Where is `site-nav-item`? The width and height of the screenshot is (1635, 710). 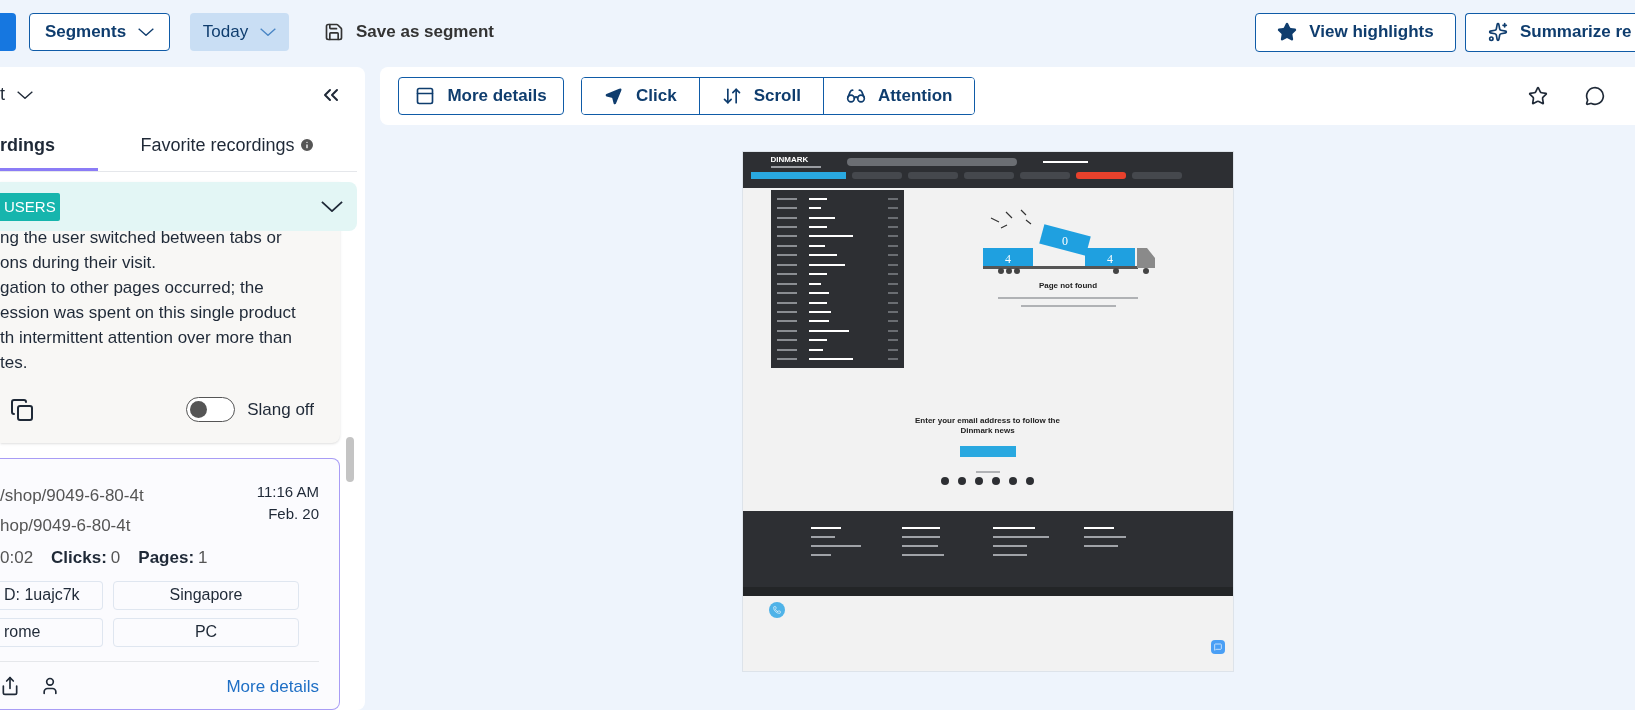
site-nav-item is located at coordinates (1100, 175).